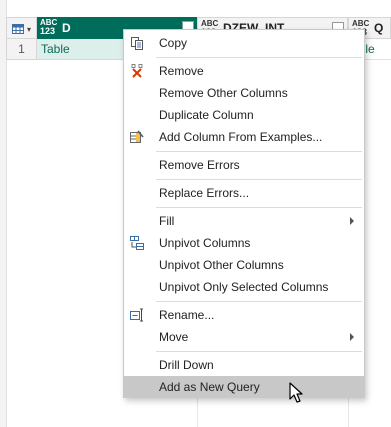  Describe the element at coordinates (21, 49) in the screenshot. I see `row-number: 1` at that location.